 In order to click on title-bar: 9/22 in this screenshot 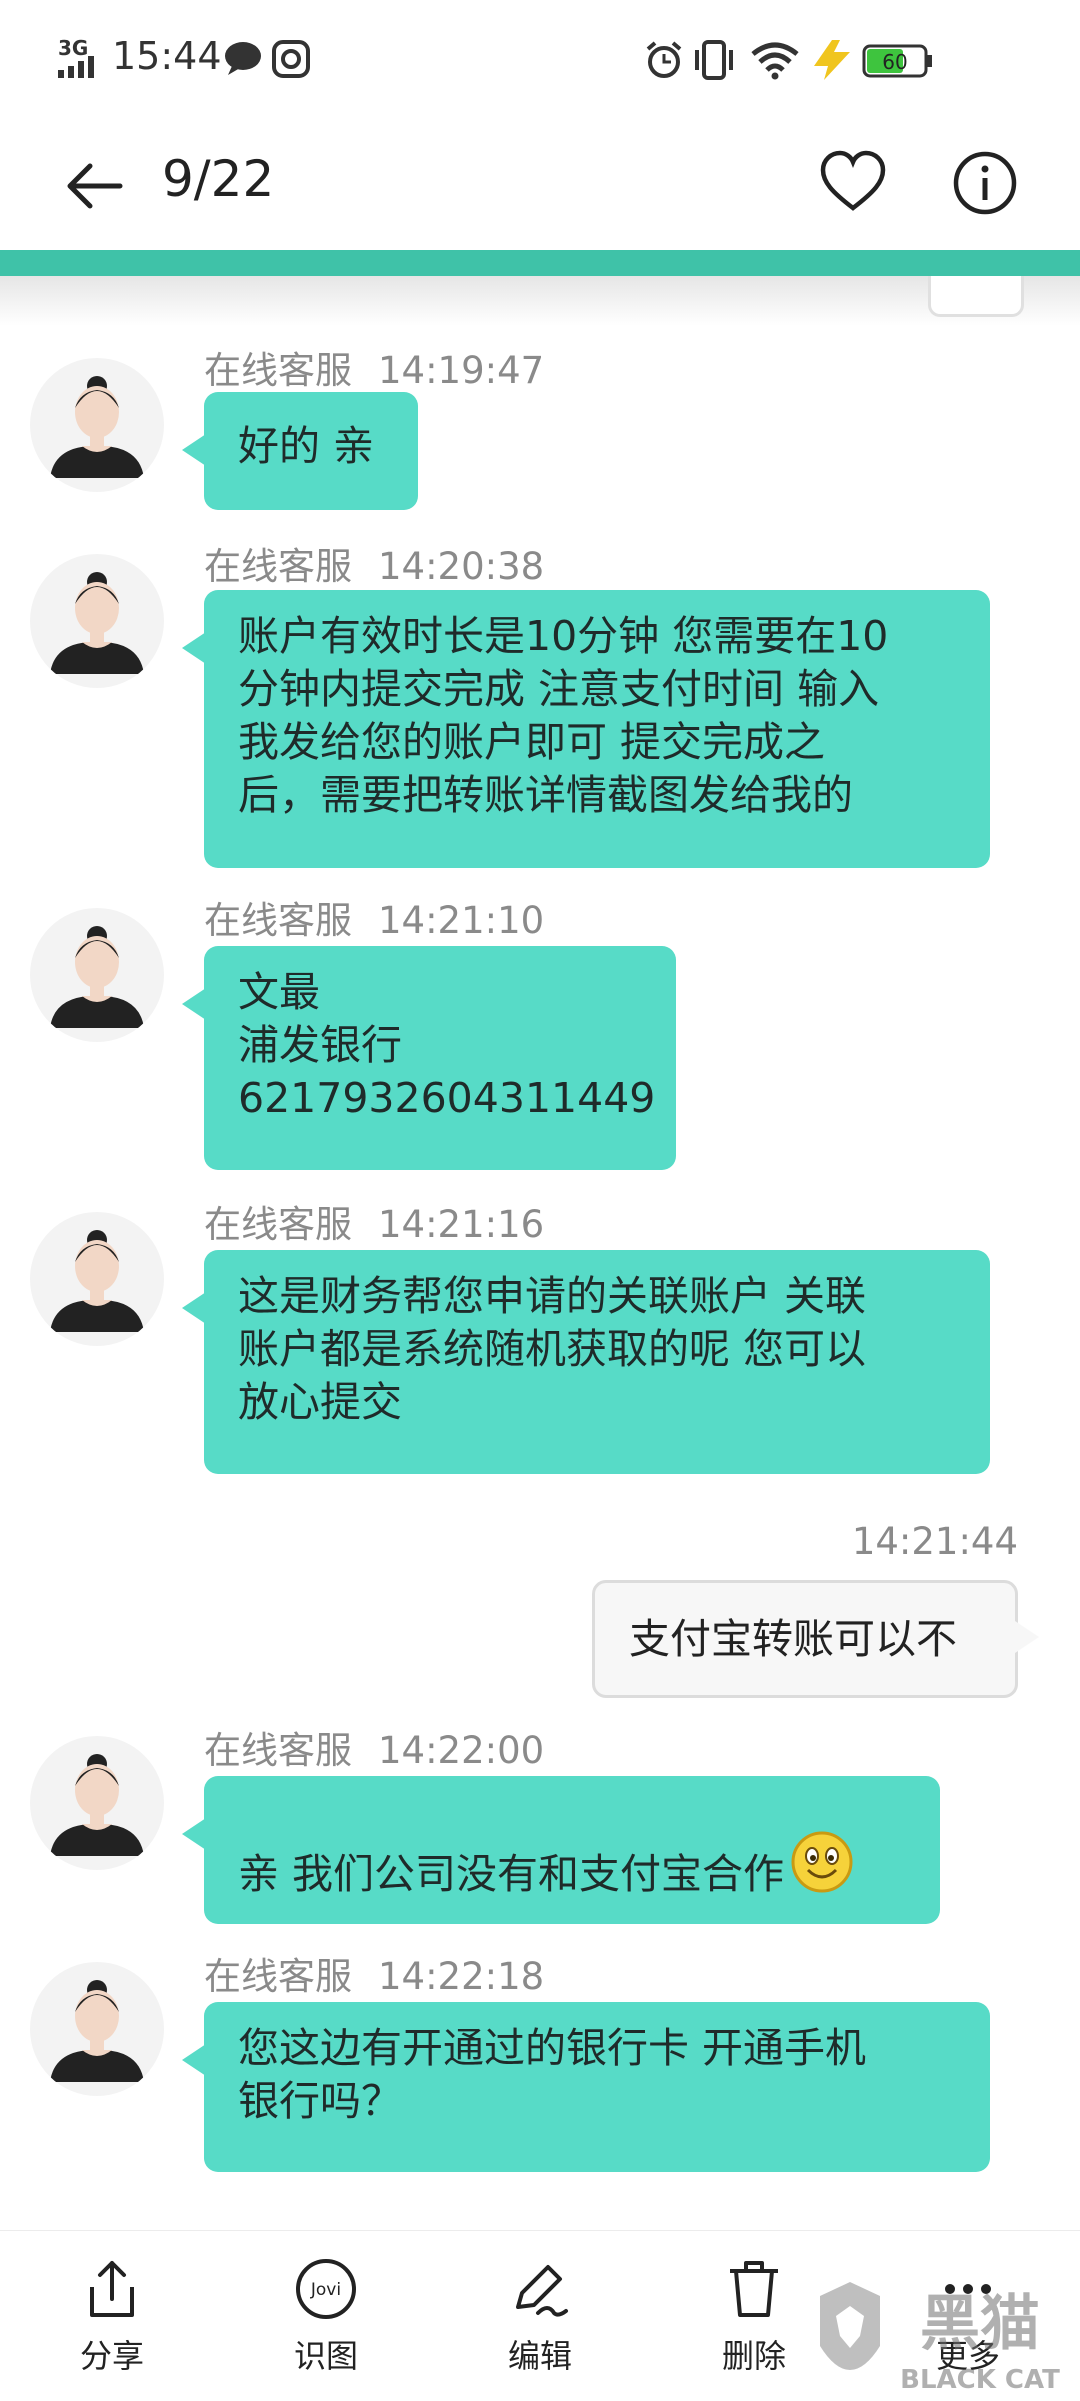, I will do `click(540, 185)`.